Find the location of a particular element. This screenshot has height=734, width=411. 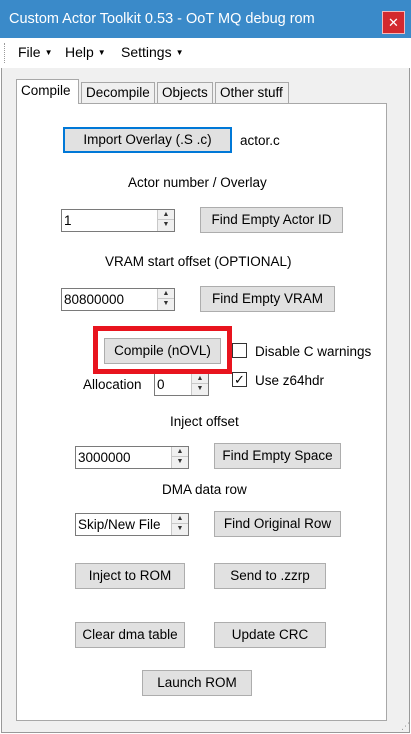

find-empty-vram-button: Find Empty VRAM is located at coordinates (267, 299).